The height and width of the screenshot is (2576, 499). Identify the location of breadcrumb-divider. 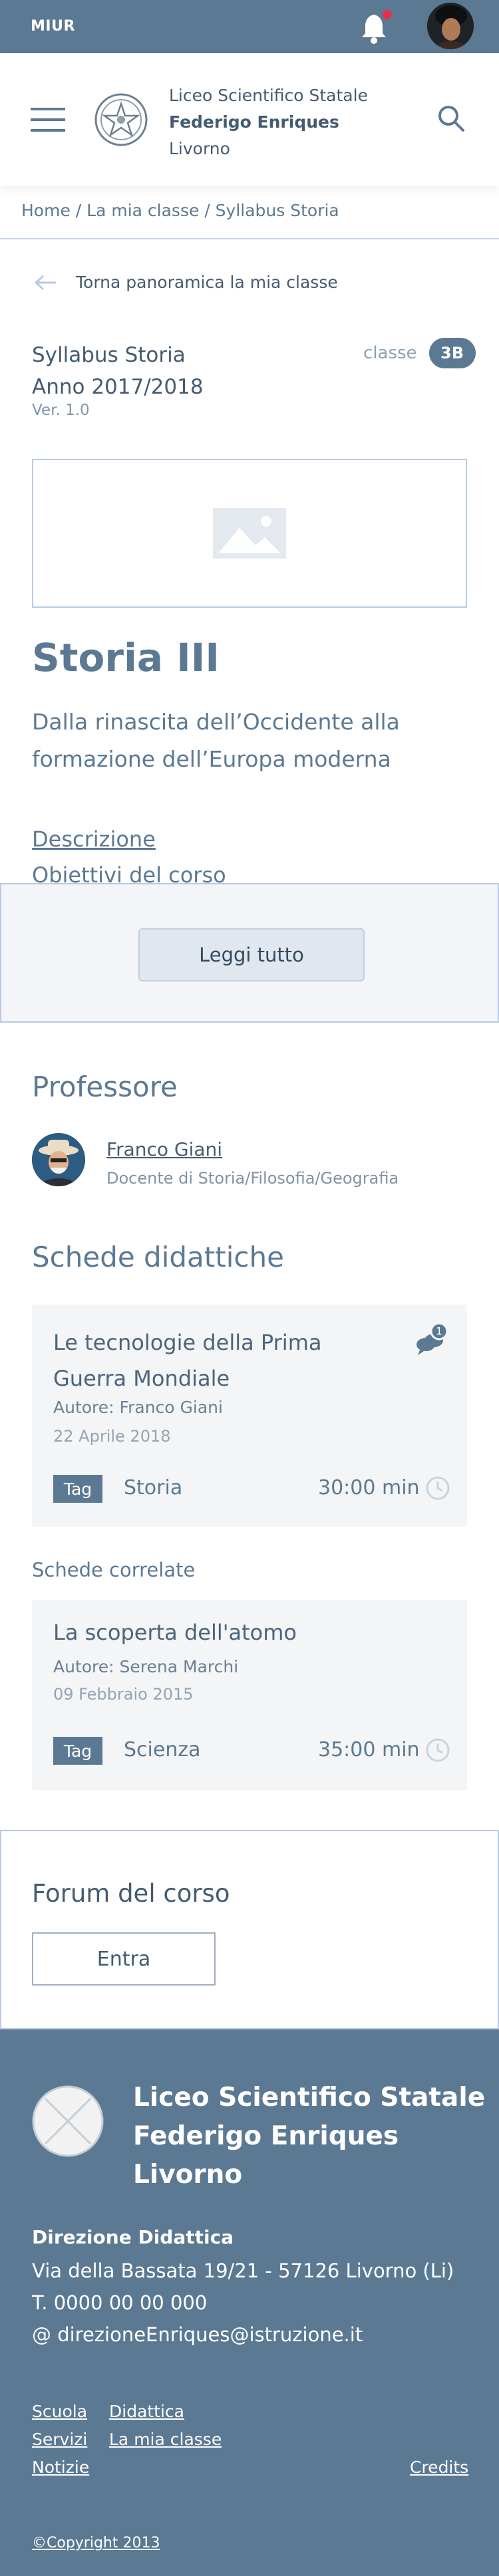
(249, 238).